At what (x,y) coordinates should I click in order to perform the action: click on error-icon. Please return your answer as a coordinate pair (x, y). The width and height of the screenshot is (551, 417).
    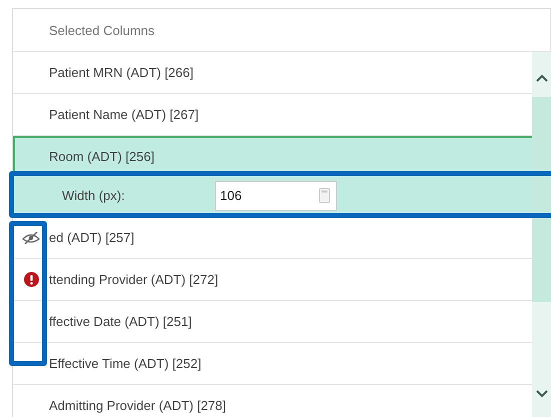
    Looking at the image, I should click on (31, 279).